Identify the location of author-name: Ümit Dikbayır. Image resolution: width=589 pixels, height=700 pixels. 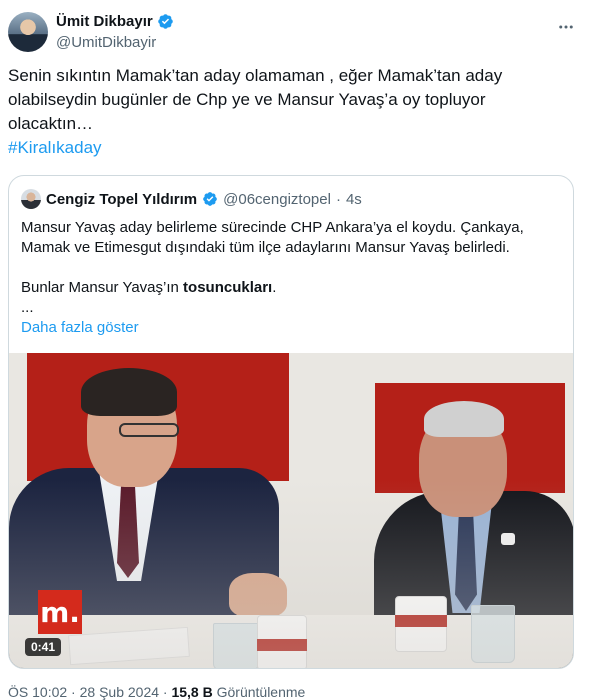
(104, 21).